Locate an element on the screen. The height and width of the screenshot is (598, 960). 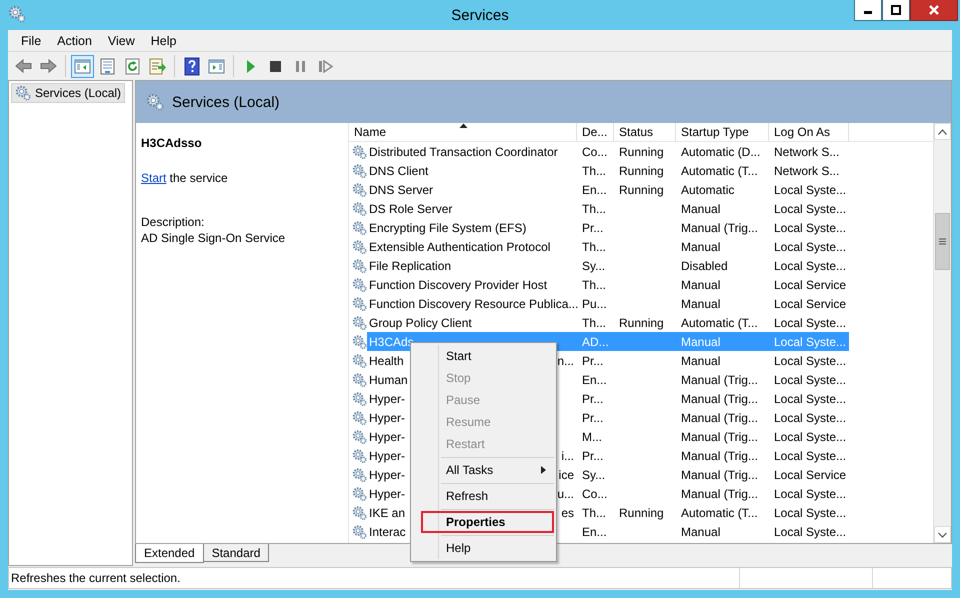
table-cell: DNS Client is located at coordinates (398, 171).